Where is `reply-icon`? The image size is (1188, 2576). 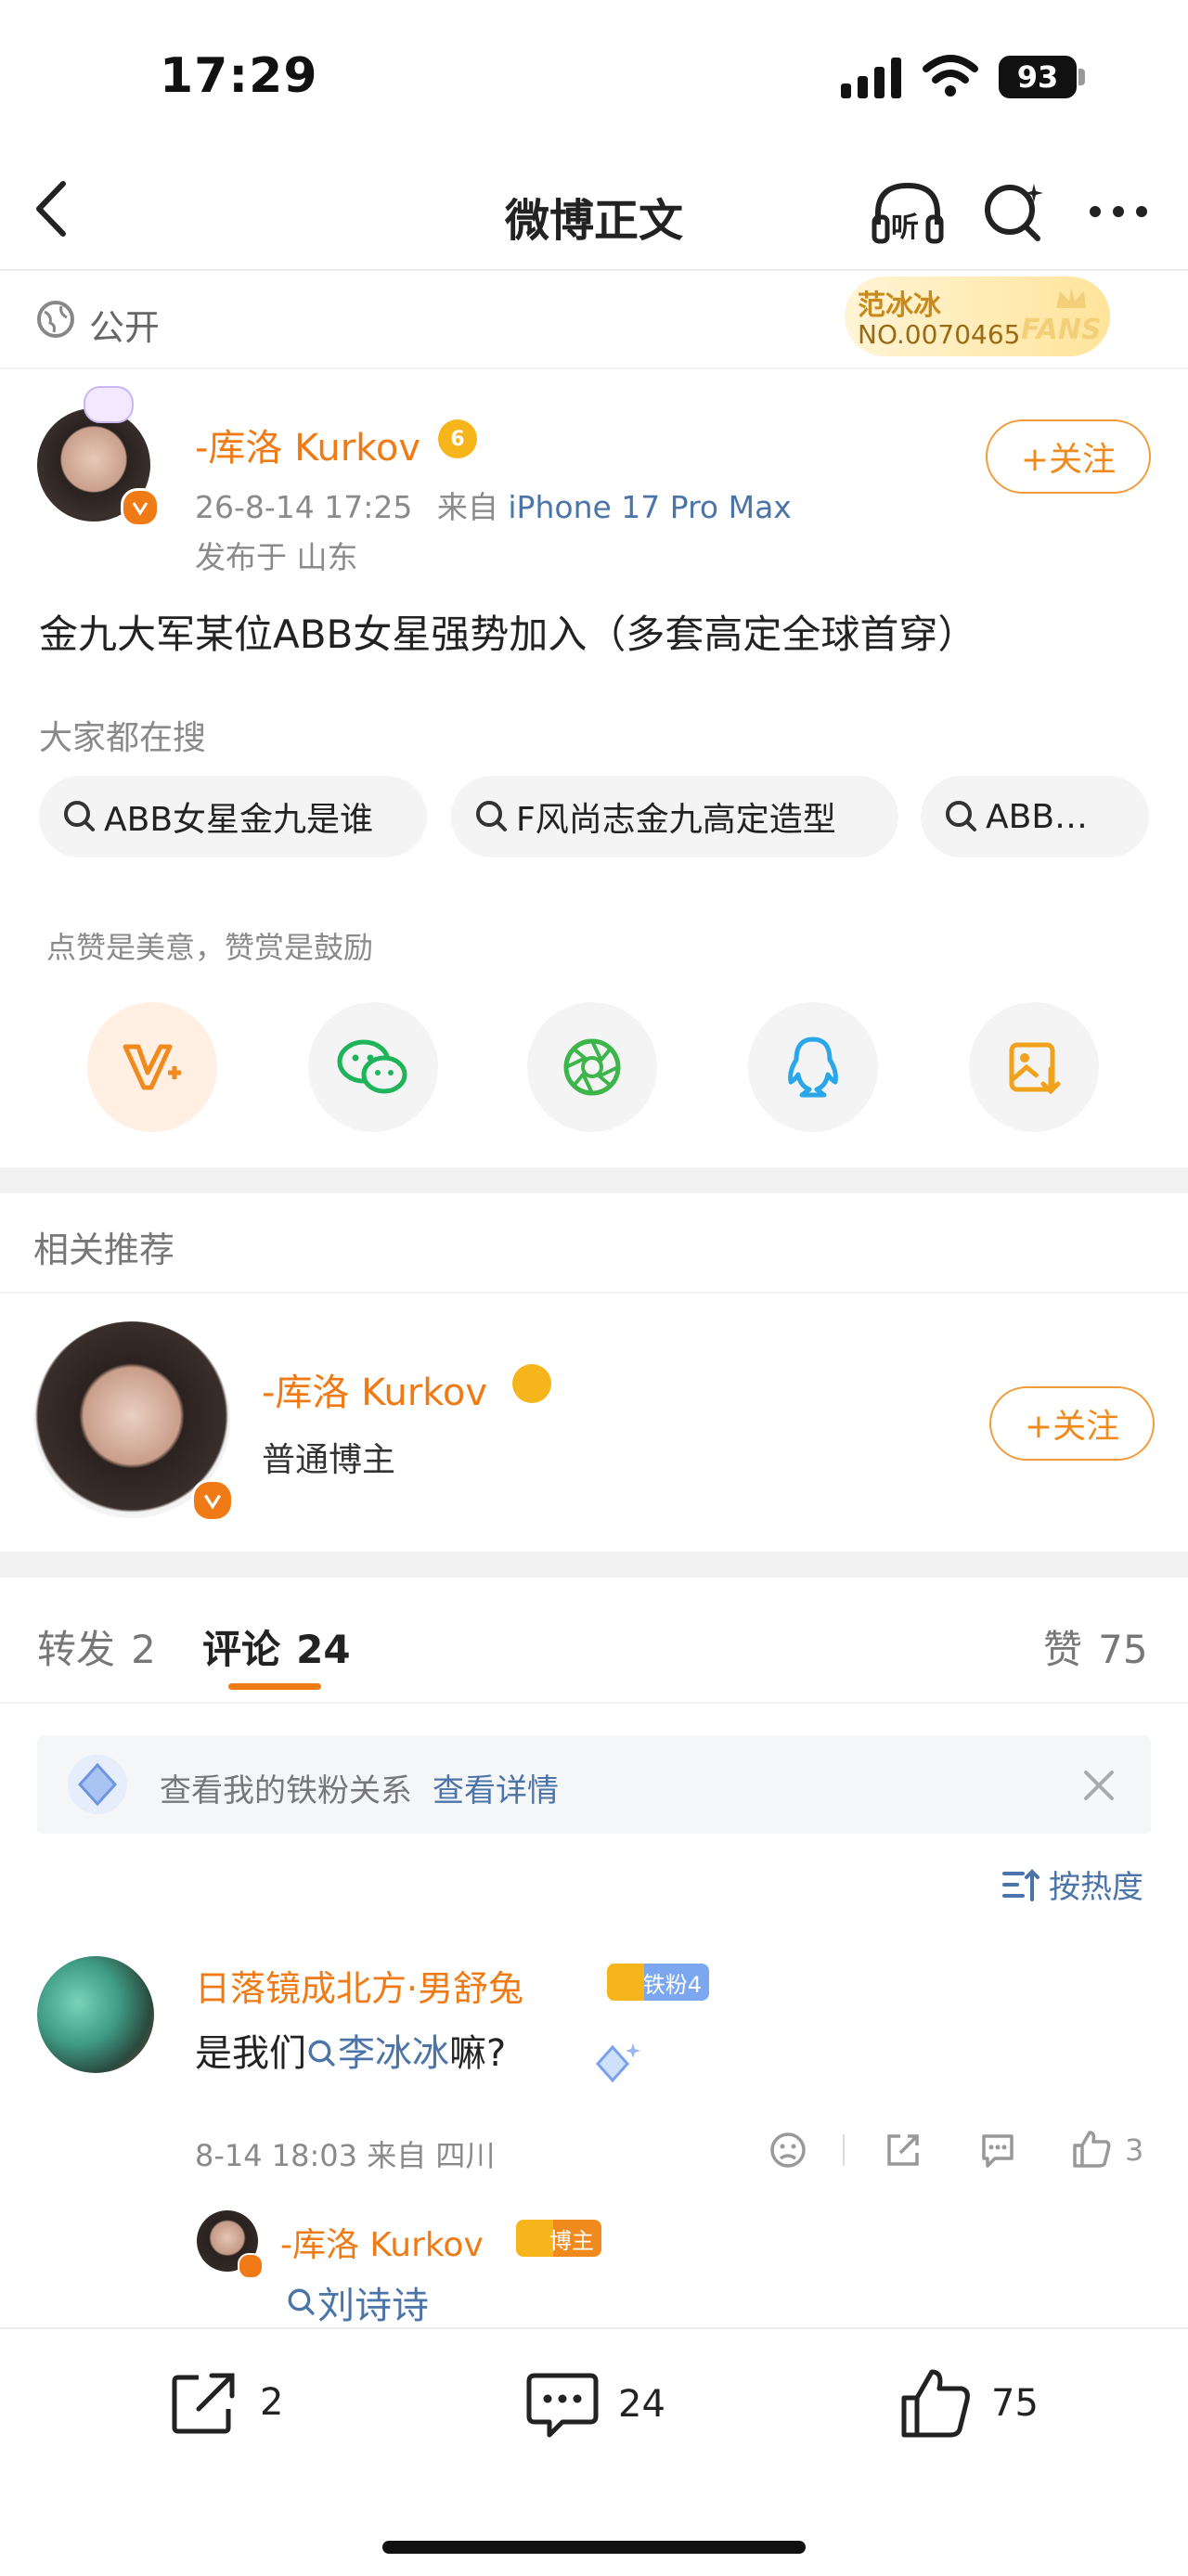
reply-icon is located at coordinates (997, 2150).